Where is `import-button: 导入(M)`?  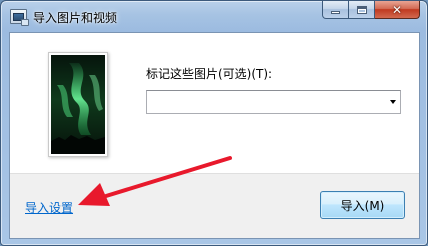 import-button: 导入(M) is located at coordinates (362, 205).